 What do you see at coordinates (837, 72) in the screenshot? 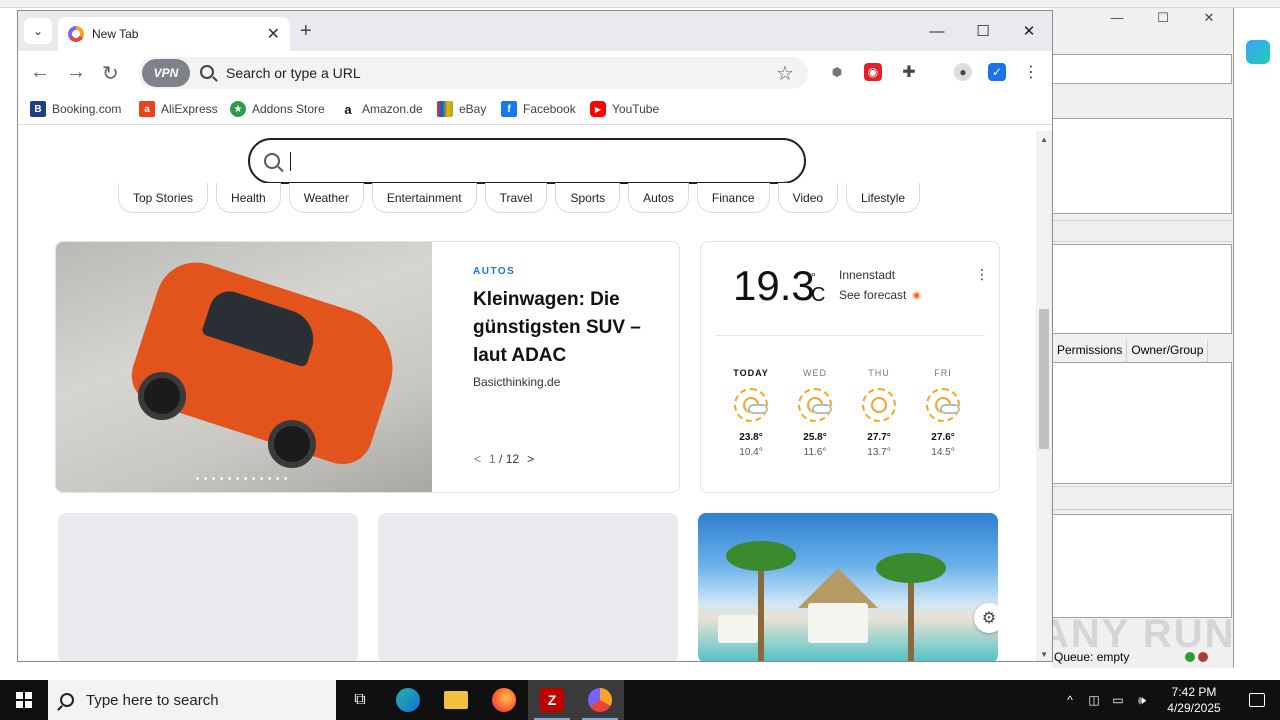
I see `shield-extension-icon: ⬢` at bounding box center [837, 72].